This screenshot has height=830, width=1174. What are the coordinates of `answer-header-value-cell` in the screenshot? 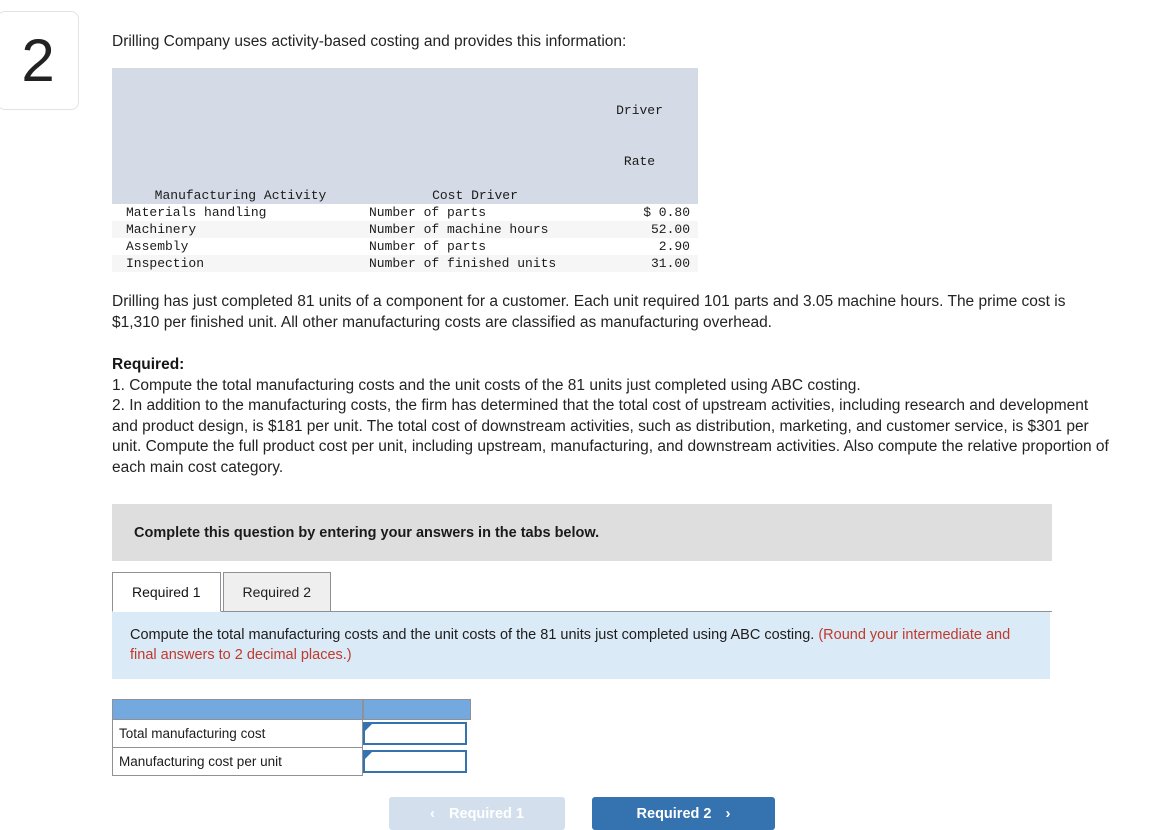 It's located at (417, 709).